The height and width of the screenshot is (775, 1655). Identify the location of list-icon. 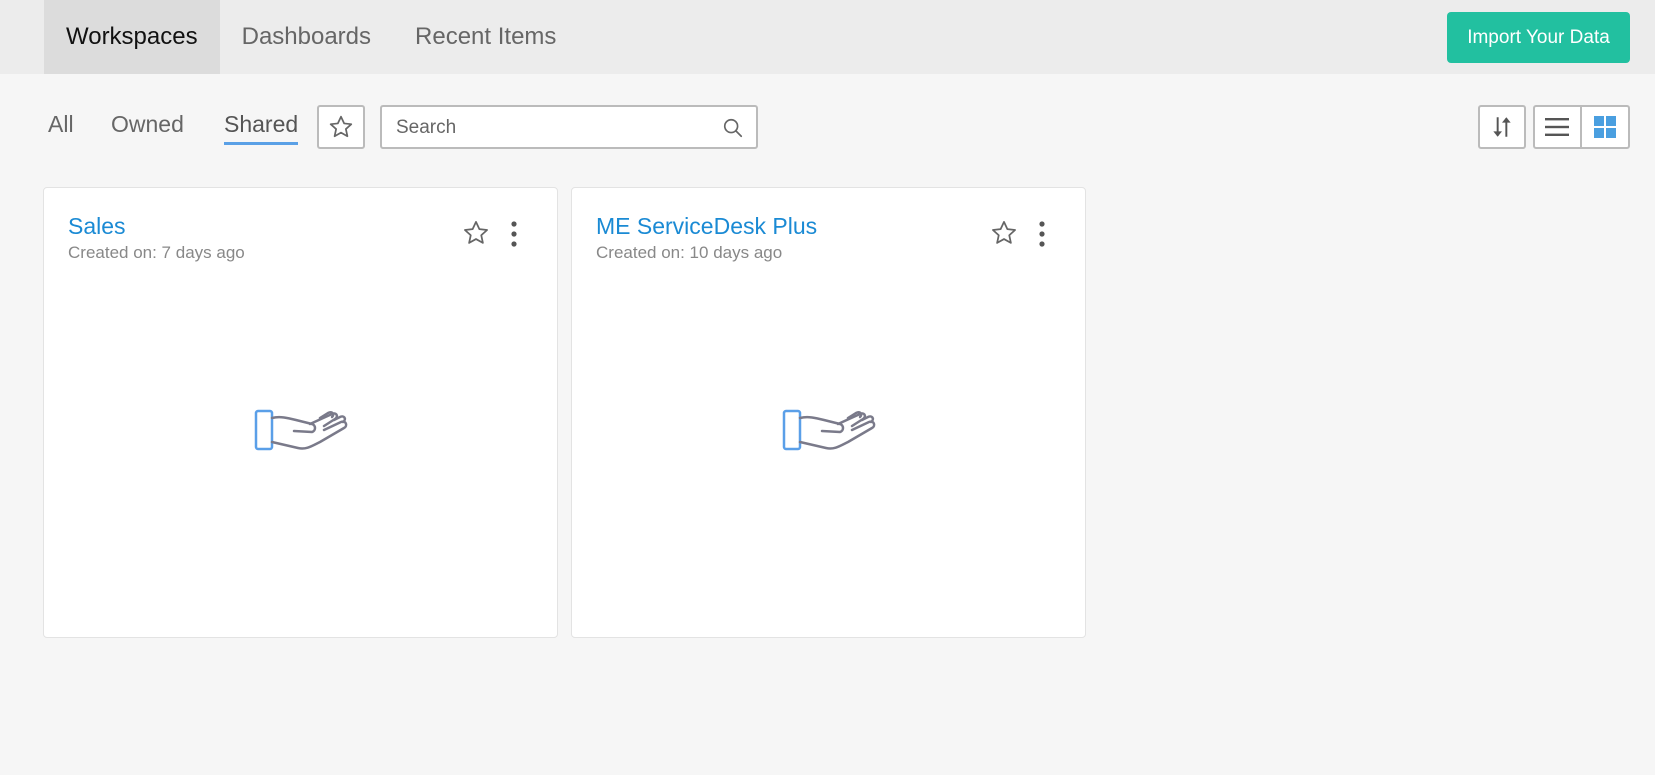
(1557, 127).